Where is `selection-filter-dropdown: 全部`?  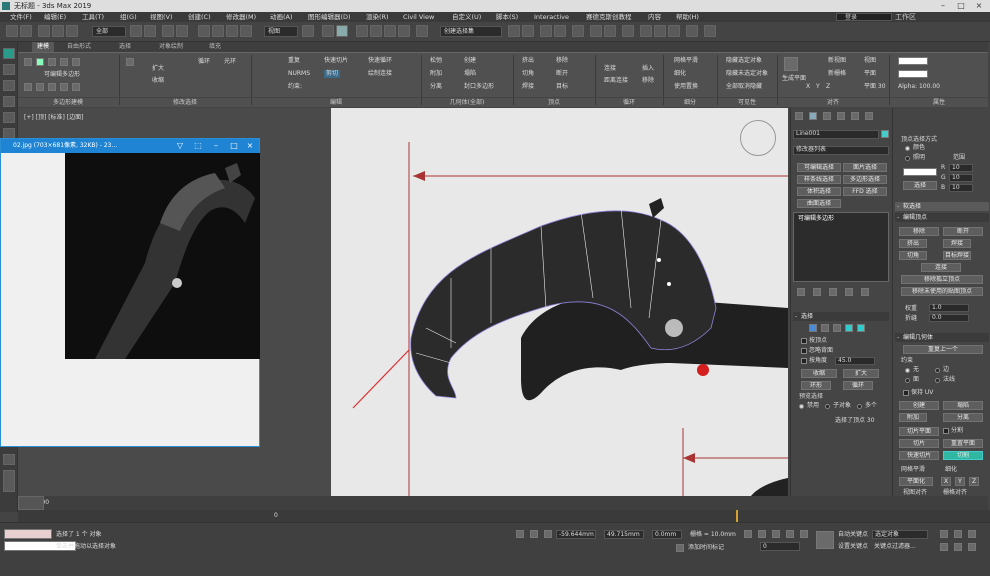
selection-filter-dropdown: 全部 is located at coordinates (109, 31).